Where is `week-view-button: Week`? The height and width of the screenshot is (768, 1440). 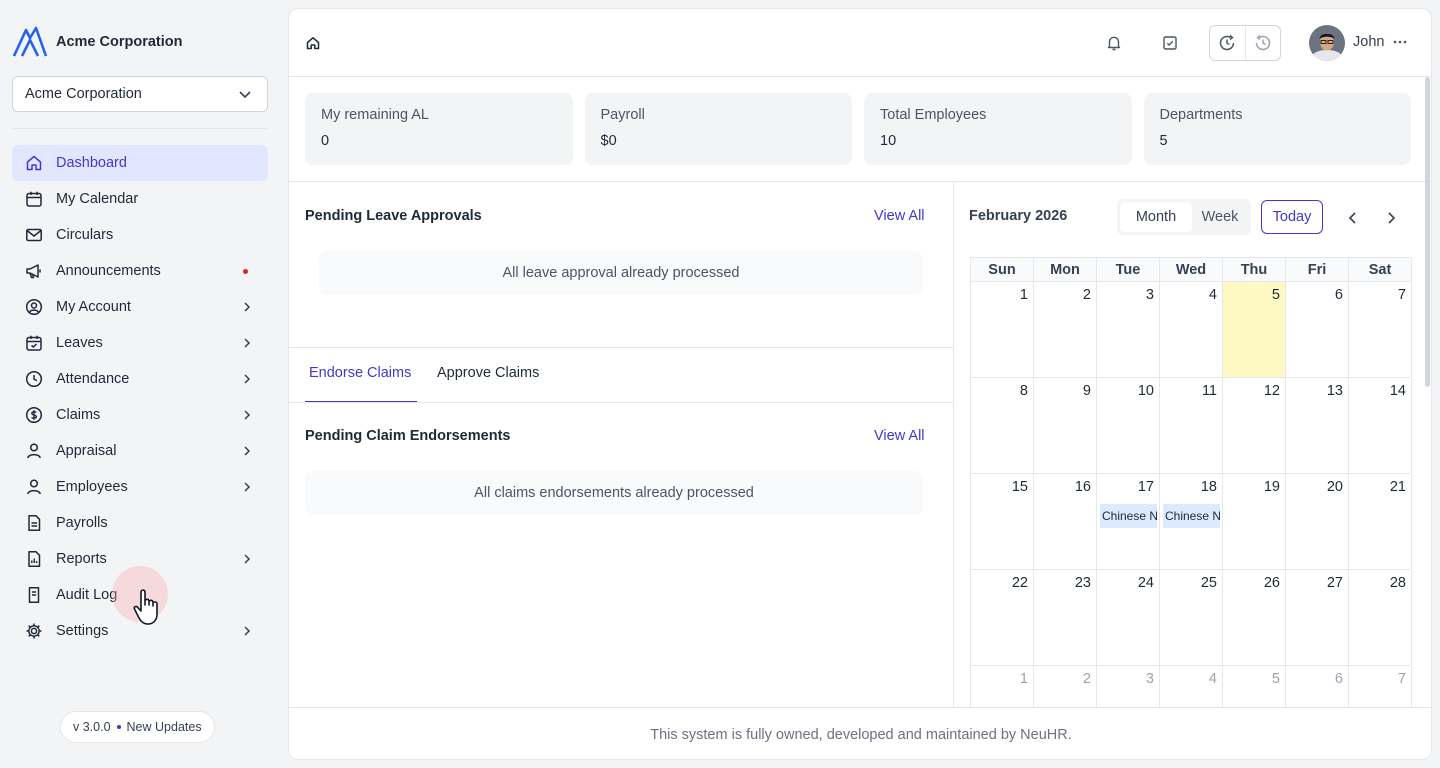
week-view-button: Week is located at coordinates (1220, 217).